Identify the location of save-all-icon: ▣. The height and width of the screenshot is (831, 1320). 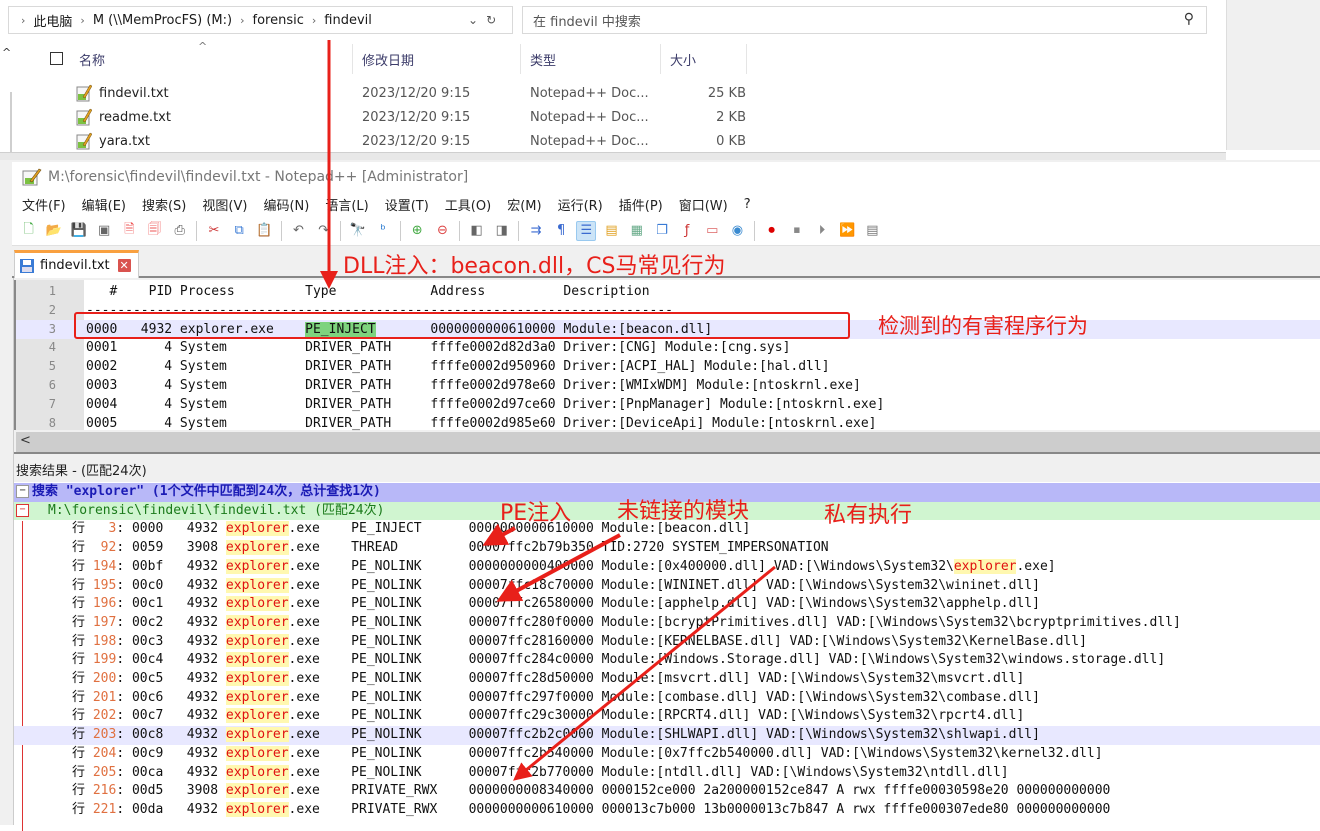
(104, 231).